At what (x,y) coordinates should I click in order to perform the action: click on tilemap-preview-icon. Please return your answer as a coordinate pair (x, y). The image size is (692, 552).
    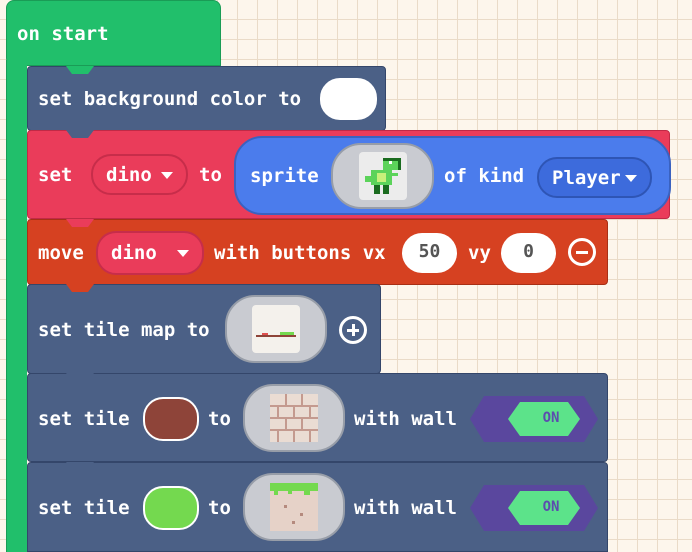
    Looking at the image, I should click on (276, 329).